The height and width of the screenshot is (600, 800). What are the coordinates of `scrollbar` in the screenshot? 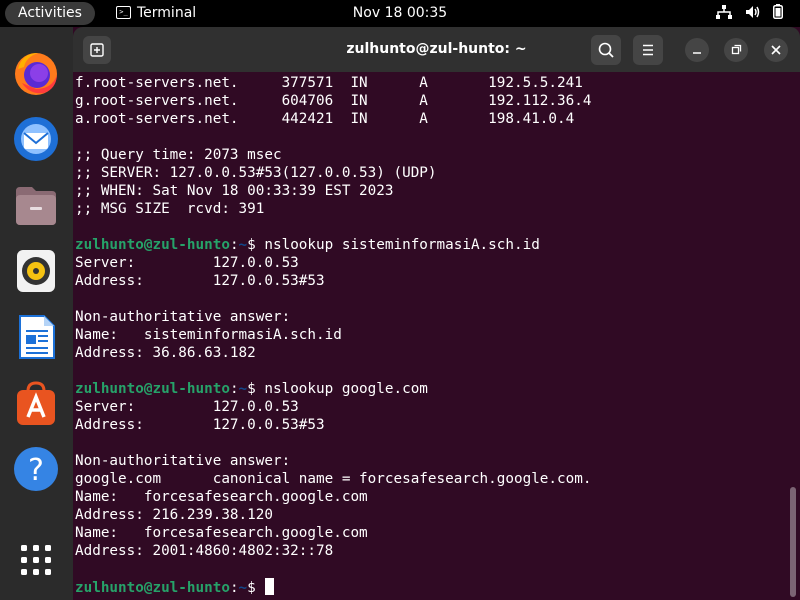 It's located at (793, 542).